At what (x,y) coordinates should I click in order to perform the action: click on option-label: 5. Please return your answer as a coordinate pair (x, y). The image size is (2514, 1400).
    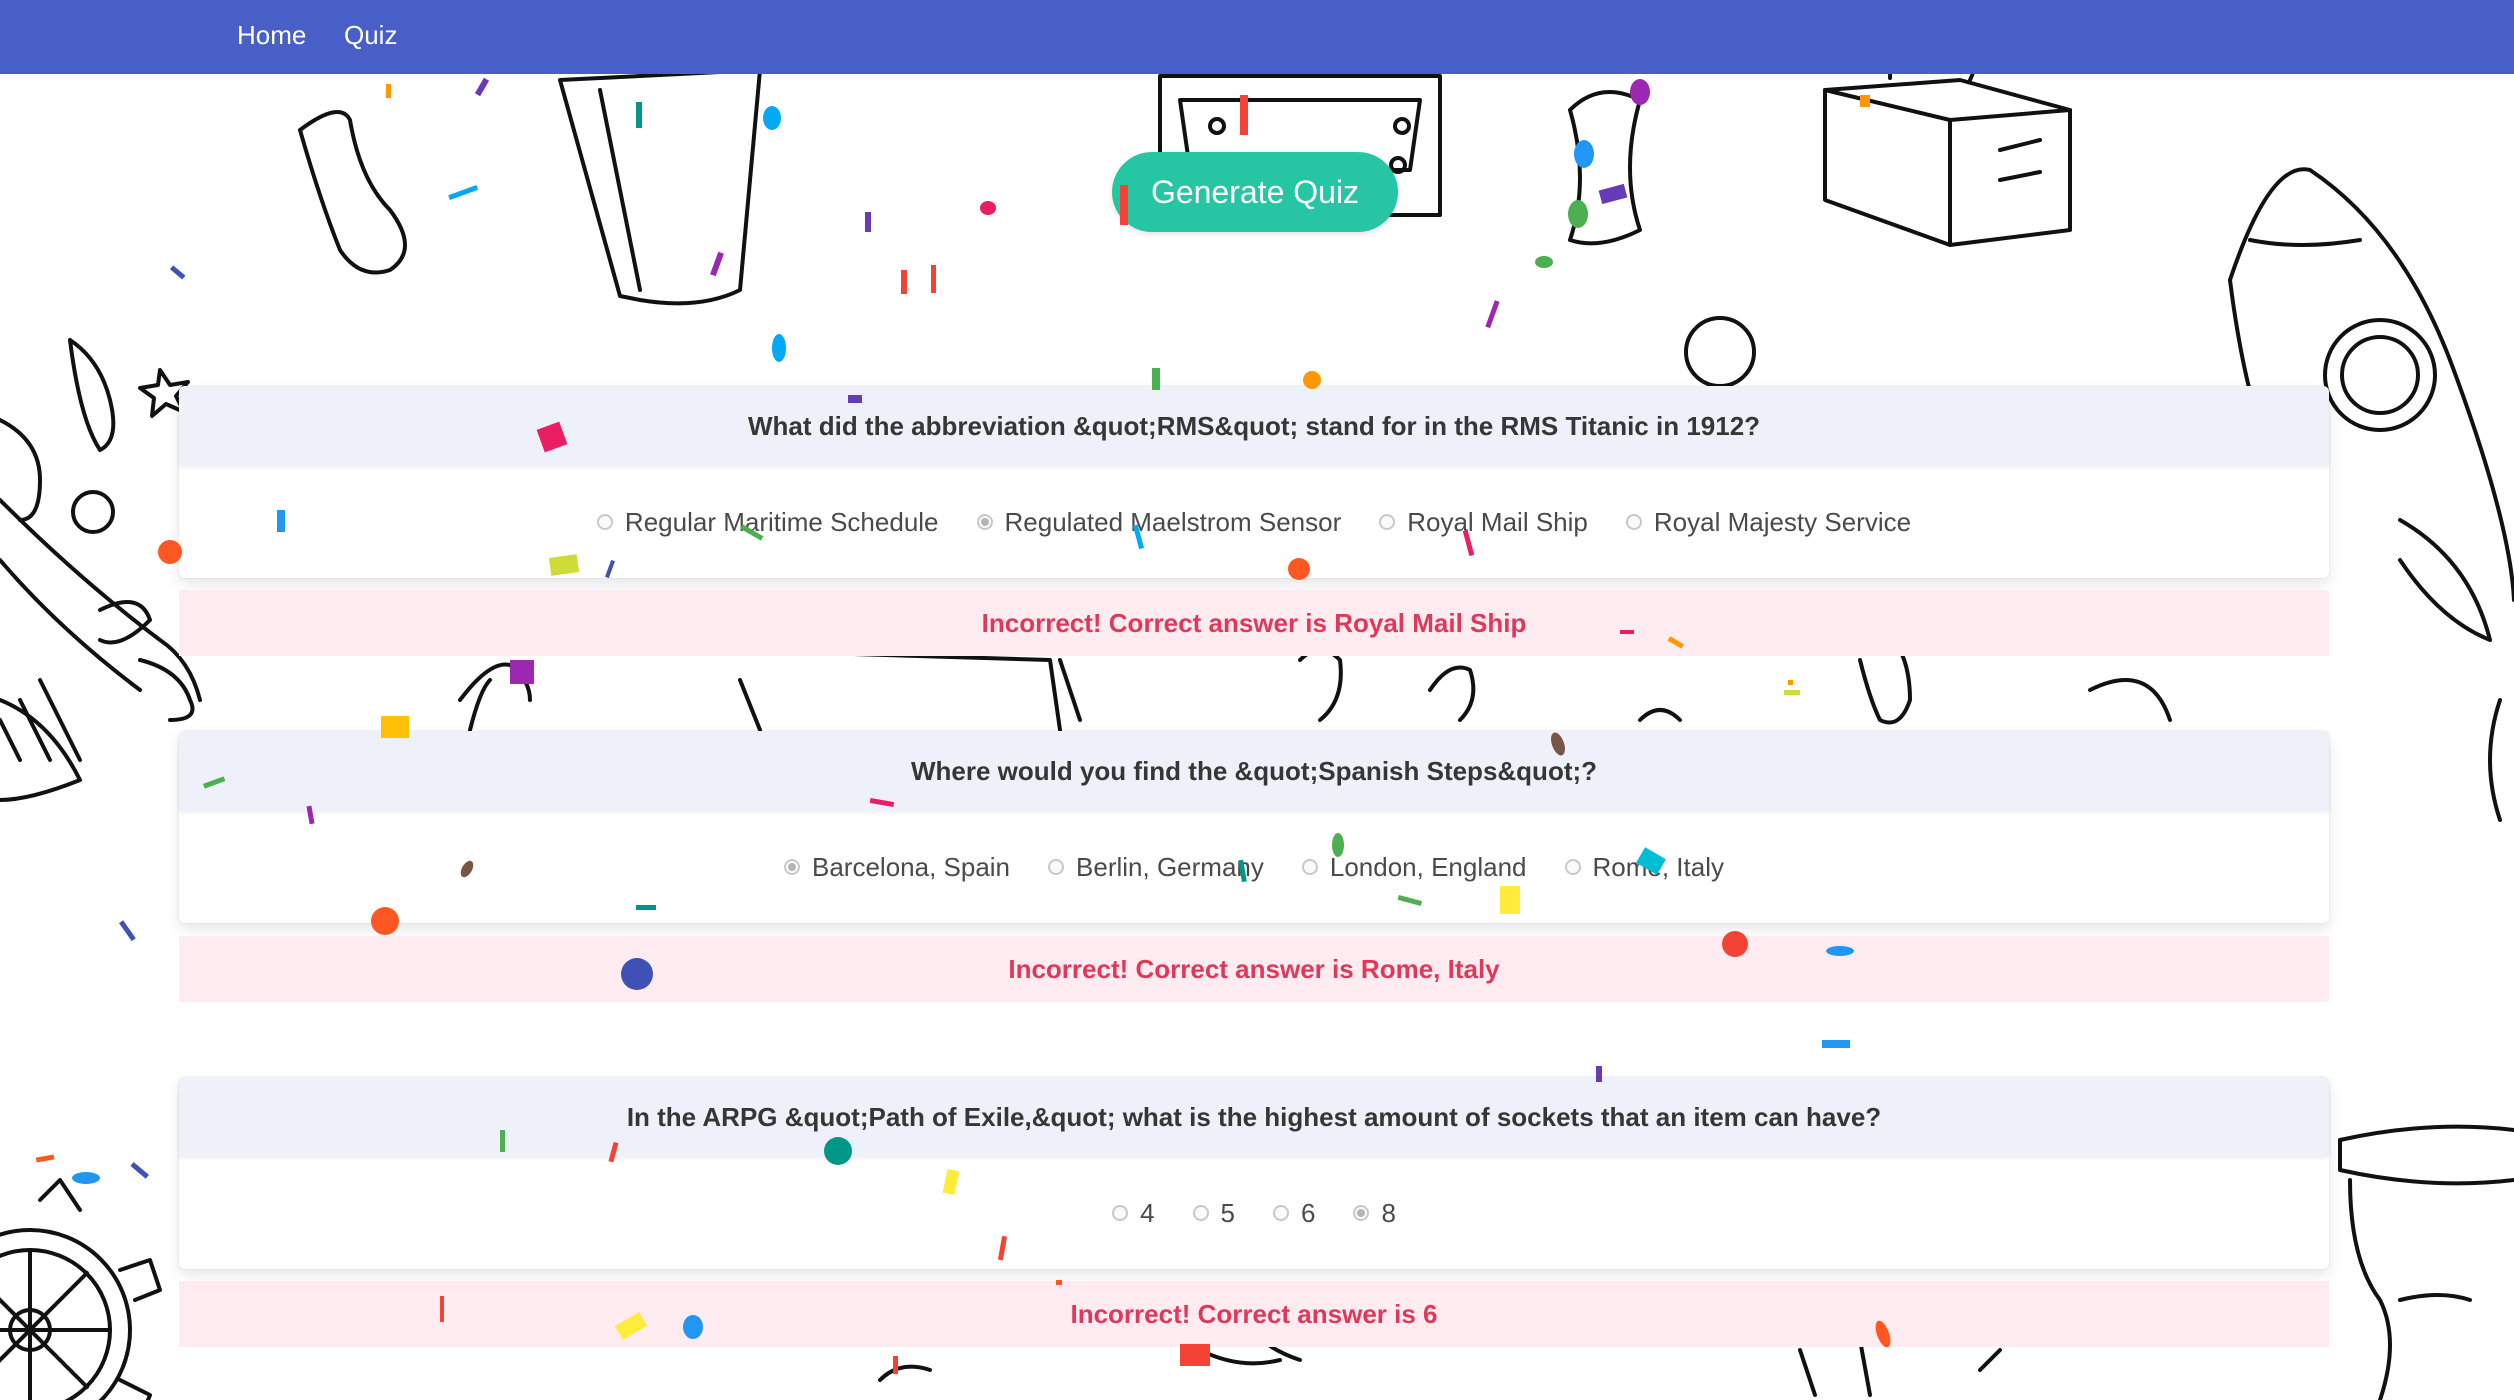
    Looking at the image, I should click on (1227, 1212).